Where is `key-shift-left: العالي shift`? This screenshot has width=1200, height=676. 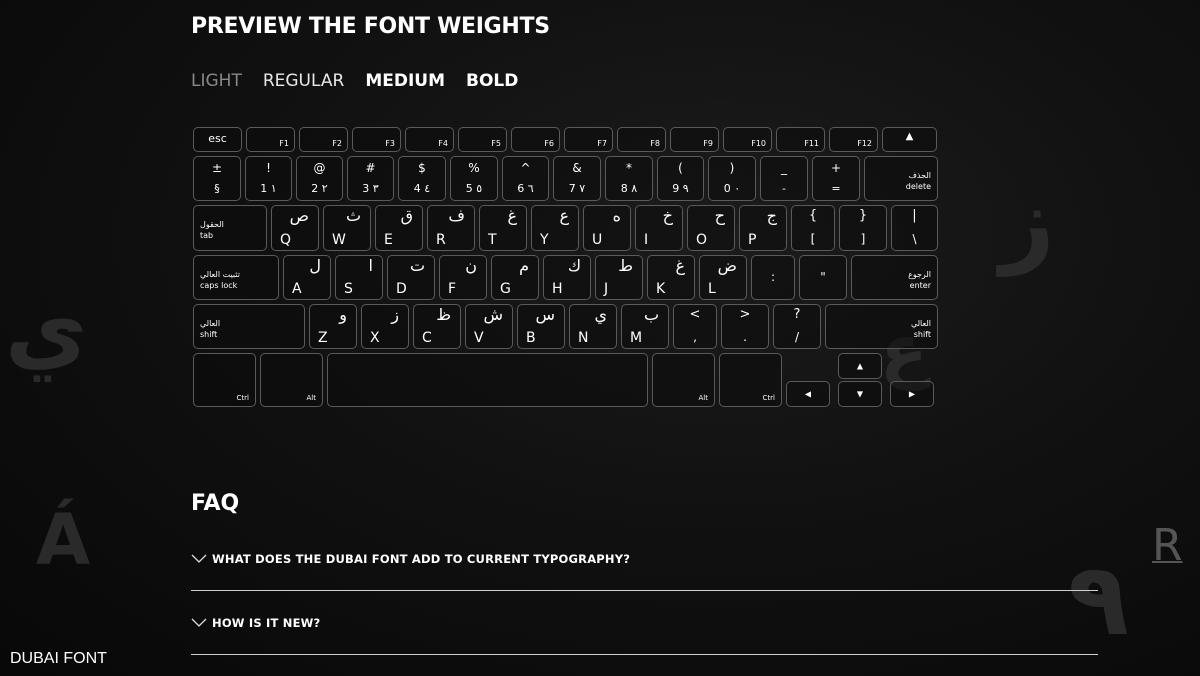
key-shift-left: العالي shift is located at coordinates (249, 326).